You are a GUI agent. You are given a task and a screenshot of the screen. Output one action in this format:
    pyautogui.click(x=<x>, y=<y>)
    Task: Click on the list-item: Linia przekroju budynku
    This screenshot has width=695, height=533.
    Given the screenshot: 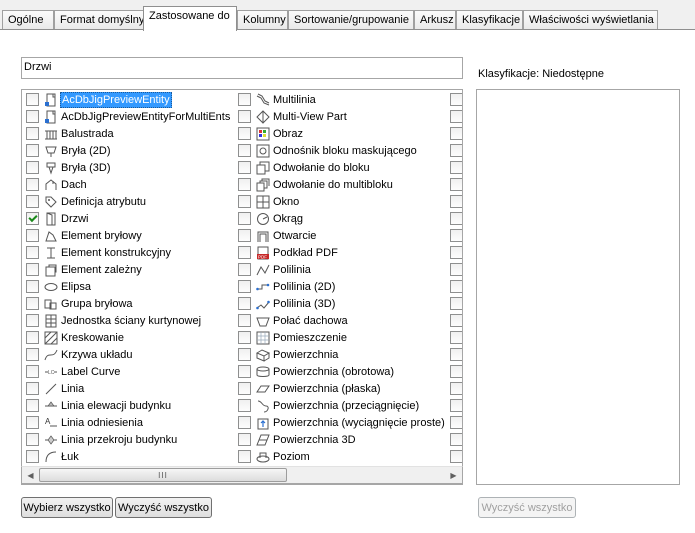 What is the action you would take?
    pyautogui.click(x=129, y=439)
    